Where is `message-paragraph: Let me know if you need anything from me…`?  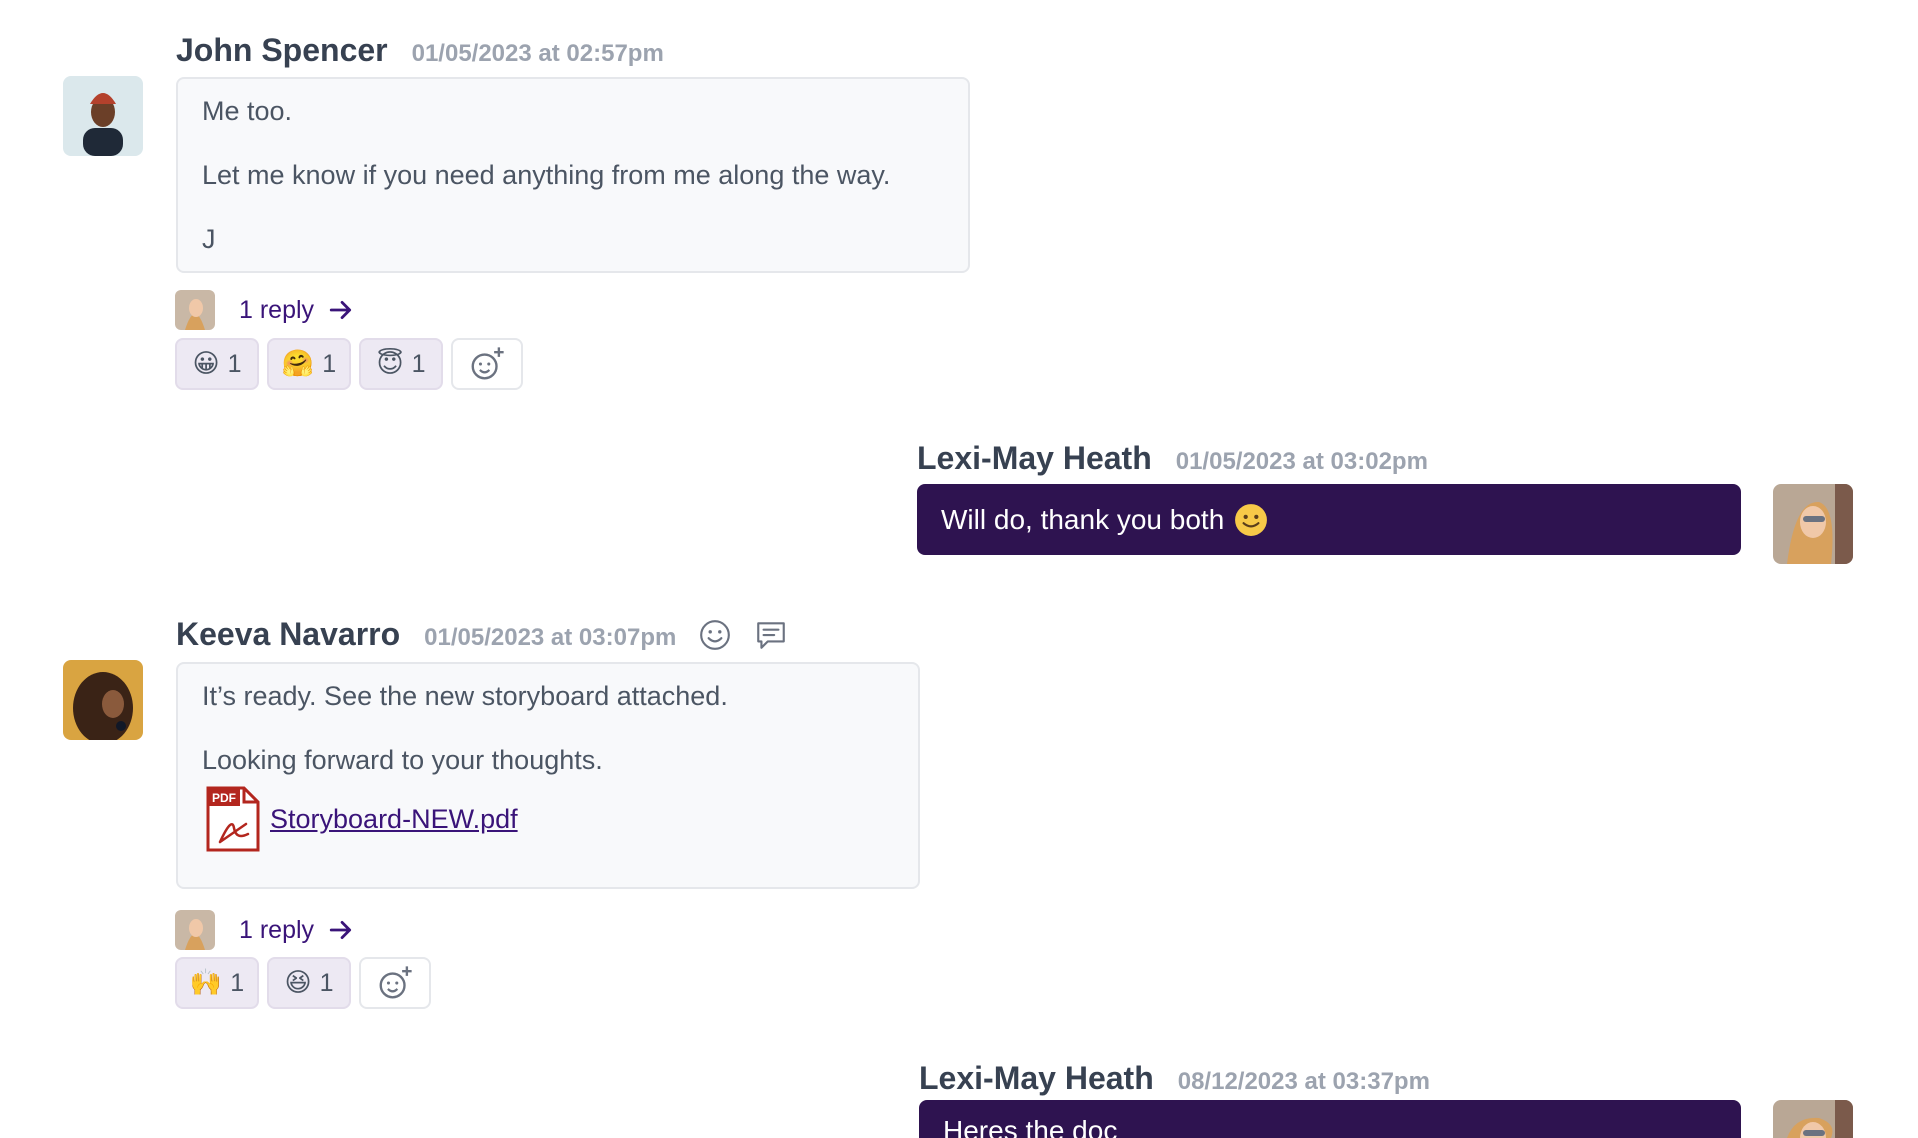
message-paragraph: Let me know if you need anything from me… is located at coordinates (546, 175).